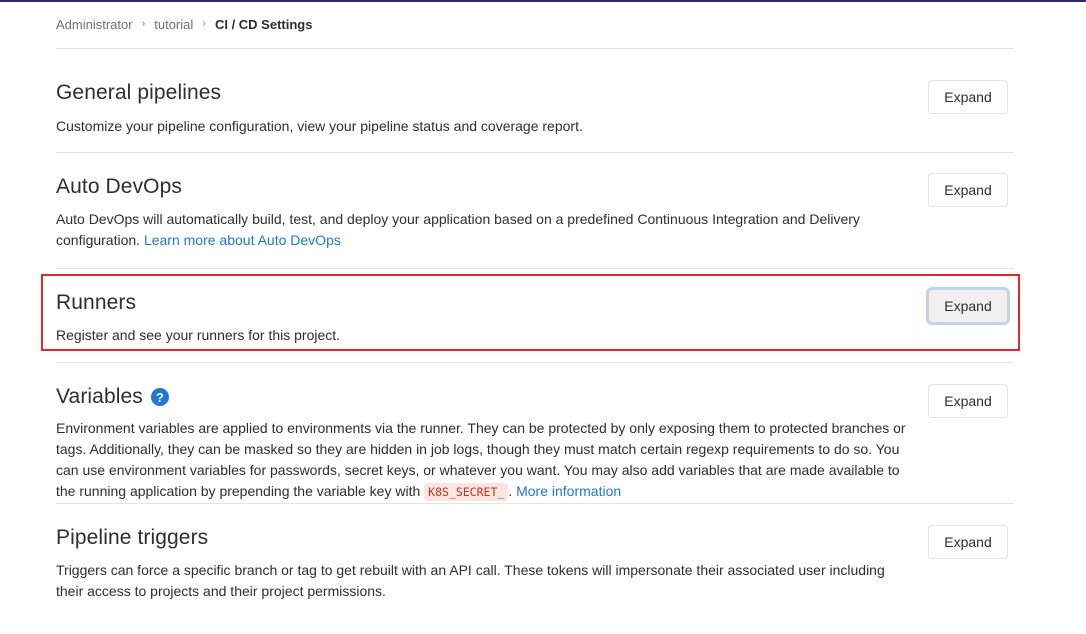  What do you see at coordinates (466, 492) in the screenshot?
I see `k8s-secret-code: K8S_SECRET_` at bounding box center [466, 492].